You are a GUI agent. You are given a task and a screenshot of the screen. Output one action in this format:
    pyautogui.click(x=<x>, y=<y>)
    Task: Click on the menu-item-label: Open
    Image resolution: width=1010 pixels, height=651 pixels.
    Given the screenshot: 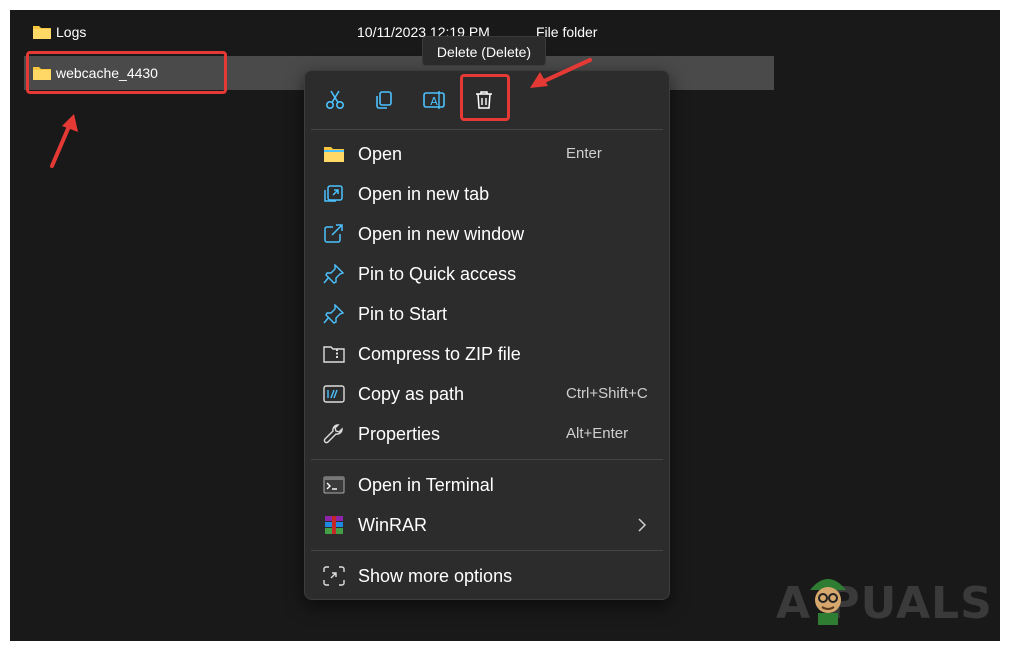 What is the action you would take?
    pyautogui.click(x=380, y=154)
    